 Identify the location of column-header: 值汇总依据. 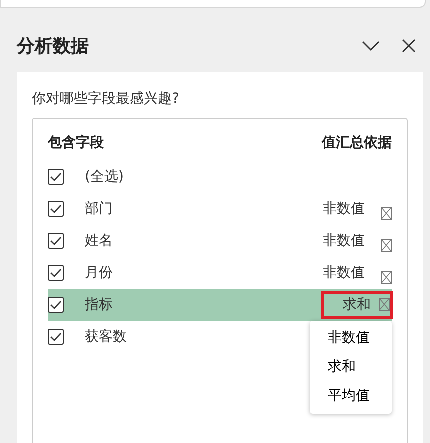
(357, 143).